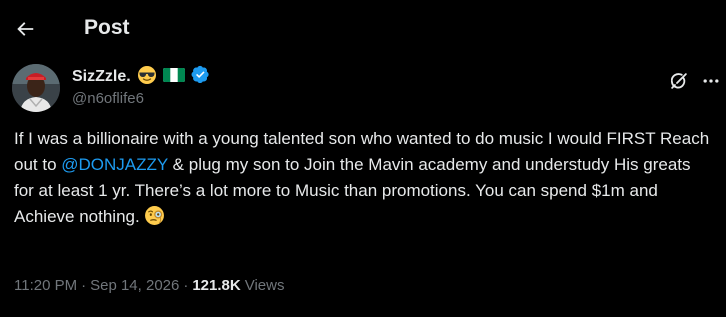 The width and height of the screenshot is (726, 317). I want to click on tweet-date: Sep 14, 2026, so click(134, 285).